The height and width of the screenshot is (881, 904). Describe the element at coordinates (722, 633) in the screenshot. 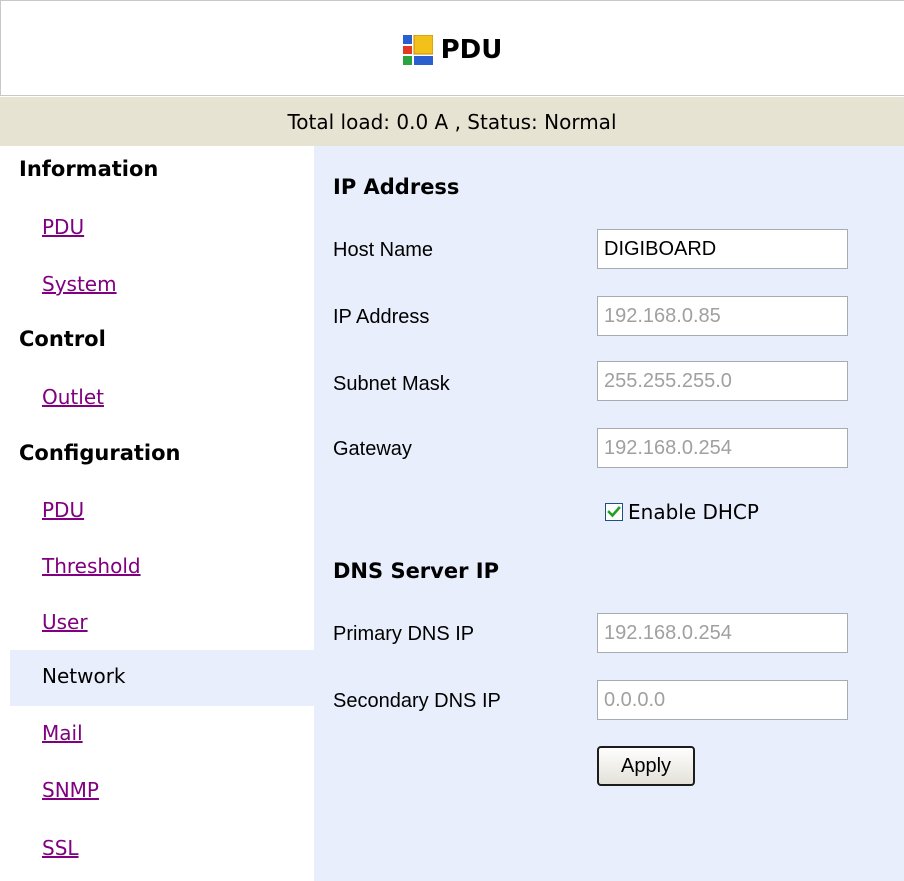

I see `primary-dns-input` at that location.